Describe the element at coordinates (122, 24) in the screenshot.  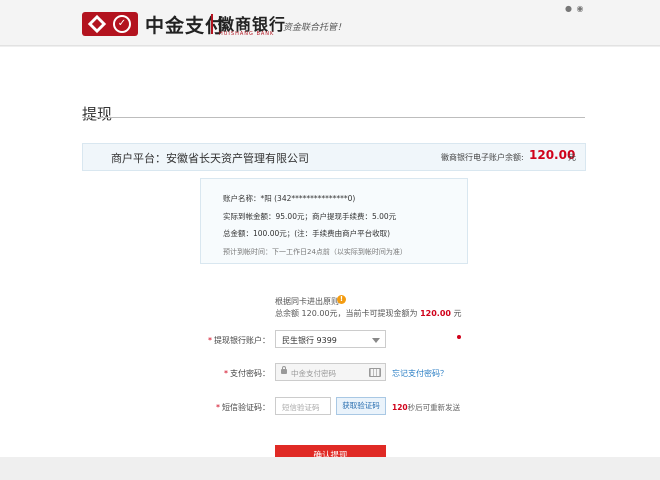
I see `circle-mark-icon: ✓` at that location.